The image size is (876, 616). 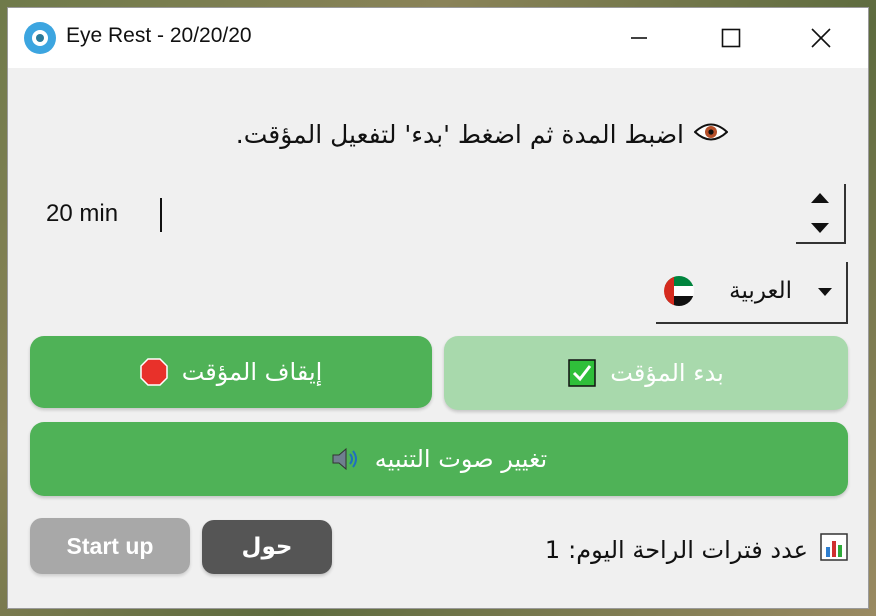 What do you see at coordinates (667, 373) in the screenshot?
I see `start-timer-label: بدء المؤقت` at bounding box center [667, 373].